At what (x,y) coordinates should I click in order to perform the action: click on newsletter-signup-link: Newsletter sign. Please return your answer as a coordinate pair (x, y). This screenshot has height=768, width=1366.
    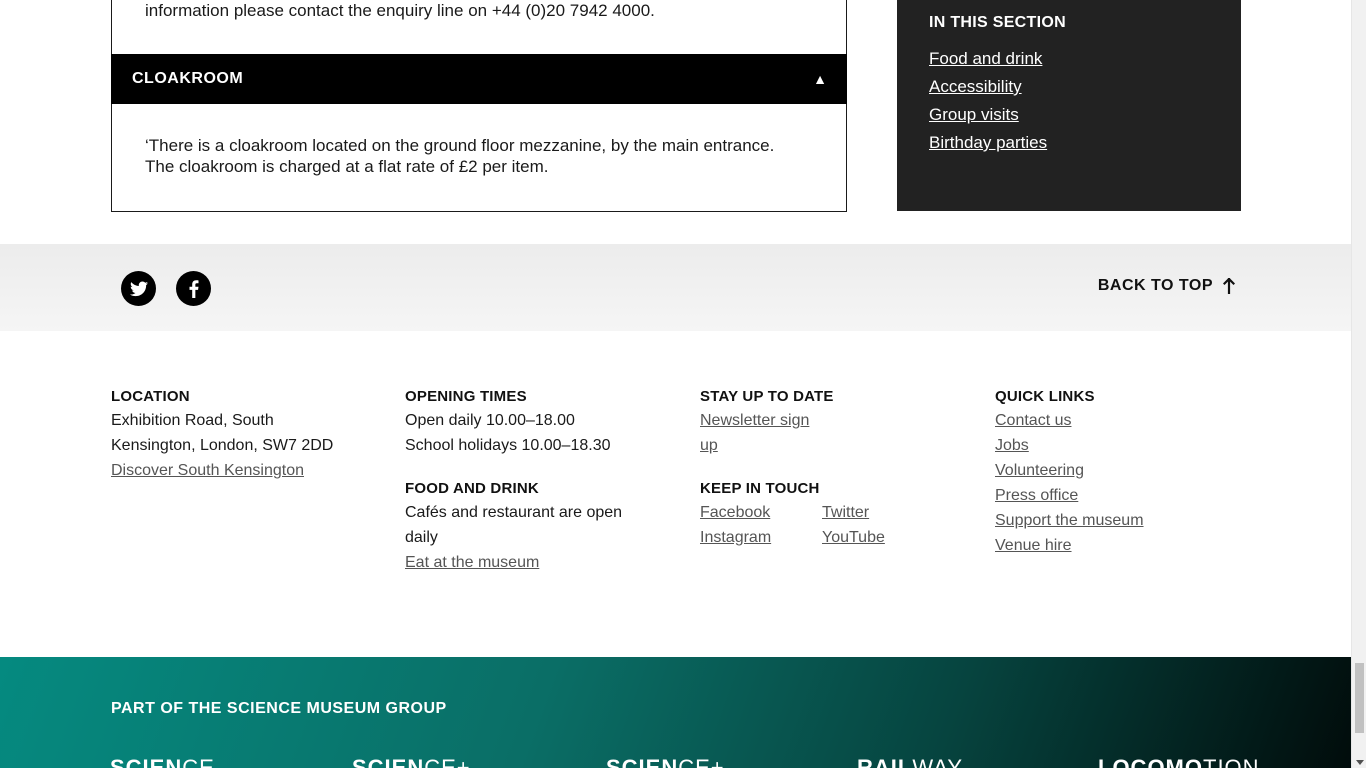
    Looking at the image, I should click on (830, 420).